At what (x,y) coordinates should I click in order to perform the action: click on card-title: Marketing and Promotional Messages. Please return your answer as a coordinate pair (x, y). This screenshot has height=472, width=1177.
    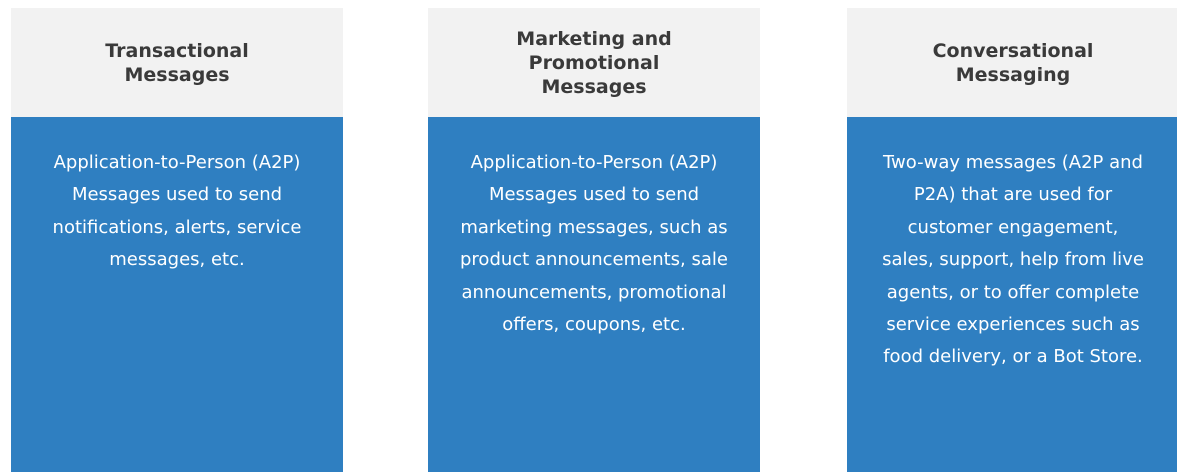
    Looking at the image, I should click on (594, 62).